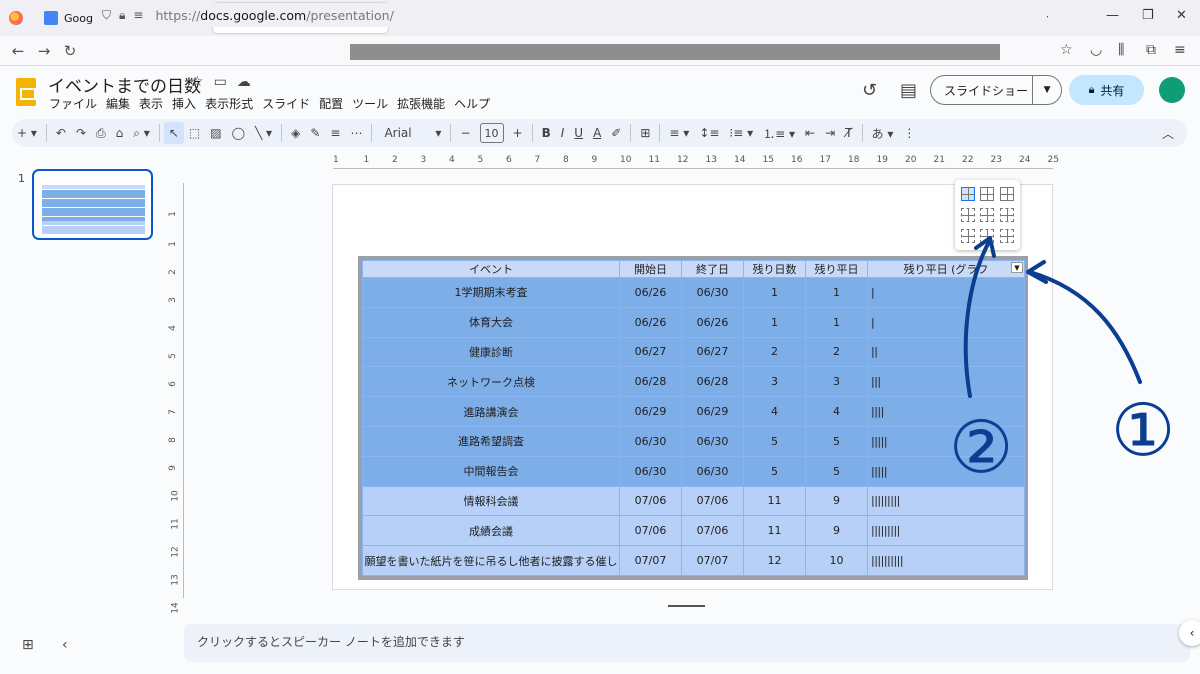 This screenshot has width=1200, height=674. Describe the element at coordinates (712, 471) in the screenshot. I see `table-cell-end: 06/30` at that location.